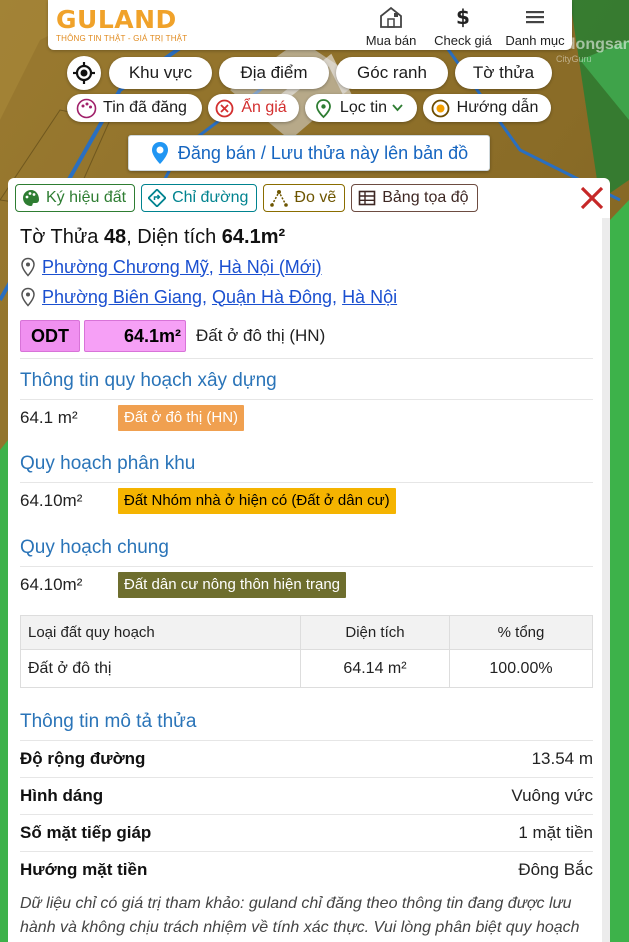 The image size is (629, 942). I want to click on tin-da-dang-button: Tin đã đăng, so click(134, 108).